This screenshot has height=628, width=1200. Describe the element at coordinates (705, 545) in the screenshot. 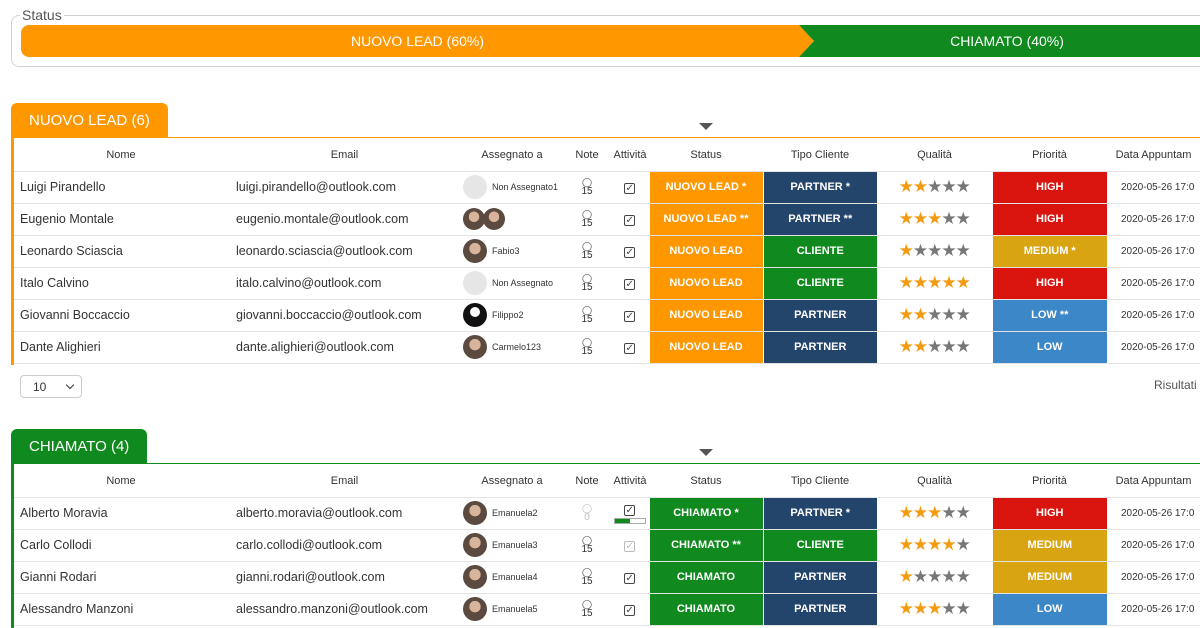

I see `status-badge: CHIAMATO **` at that location.